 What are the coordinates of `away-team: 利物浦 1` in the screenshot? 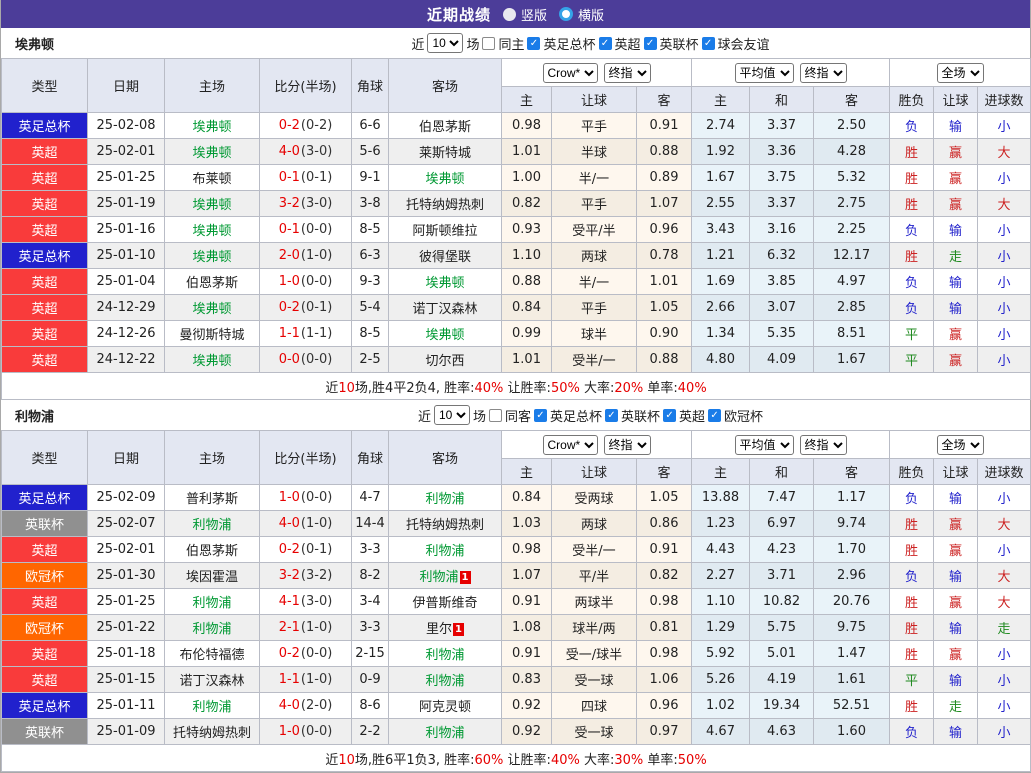 It's located at (445, 575).